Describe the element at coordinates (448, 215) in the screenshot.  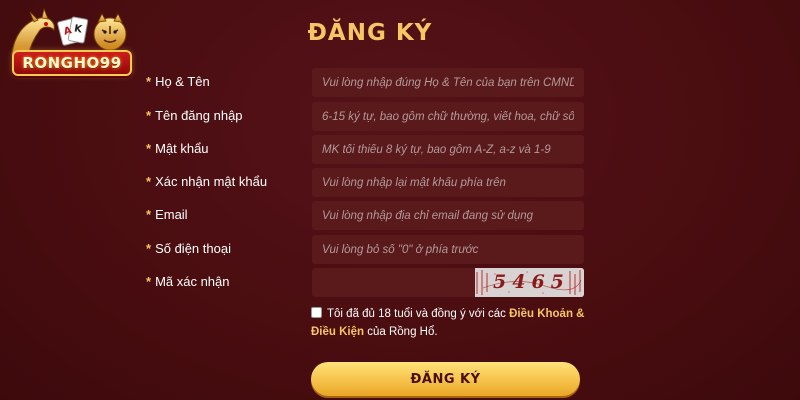
I see `email-input` at that location.